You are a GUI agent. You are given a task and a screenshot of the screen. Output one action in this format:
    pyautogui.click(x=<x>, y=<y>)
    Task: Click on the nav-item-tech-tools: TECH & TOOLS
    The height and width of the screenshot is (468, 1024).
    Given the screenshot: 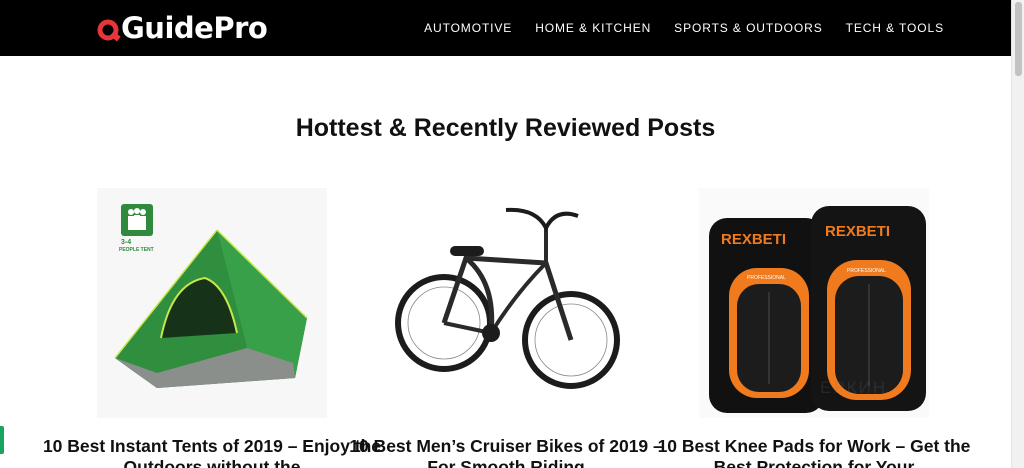 What is the action you would take?
    pyautogui.click(x=895, y=28)
    